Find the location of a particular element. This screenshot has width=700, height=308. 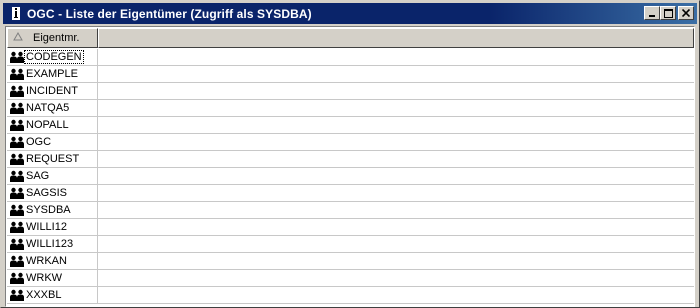

owner-cell: SYSDBA is located at coordinates (52, 210).